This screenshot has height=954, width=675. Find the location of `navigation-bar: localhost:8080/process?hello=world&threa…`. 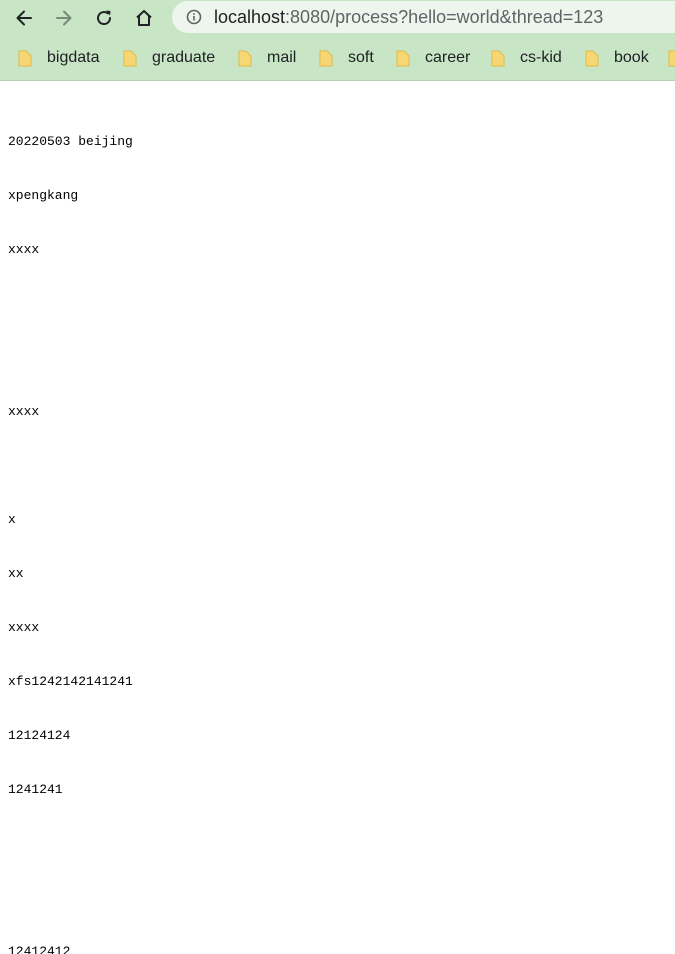

navigation-bar: localhost:8080/process?hello=world&threa… is located at coordinates (337, 18).